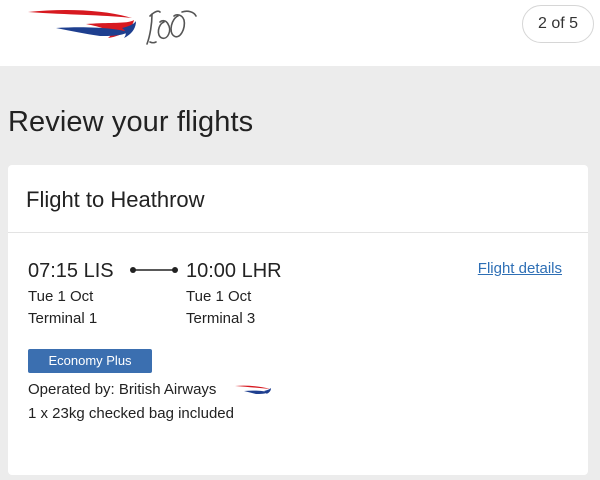  What do you see at coordinates (61, 296) in the screenshot?
I see `departure-date: Tue 1 Oct` at bounding box center [61, 296].